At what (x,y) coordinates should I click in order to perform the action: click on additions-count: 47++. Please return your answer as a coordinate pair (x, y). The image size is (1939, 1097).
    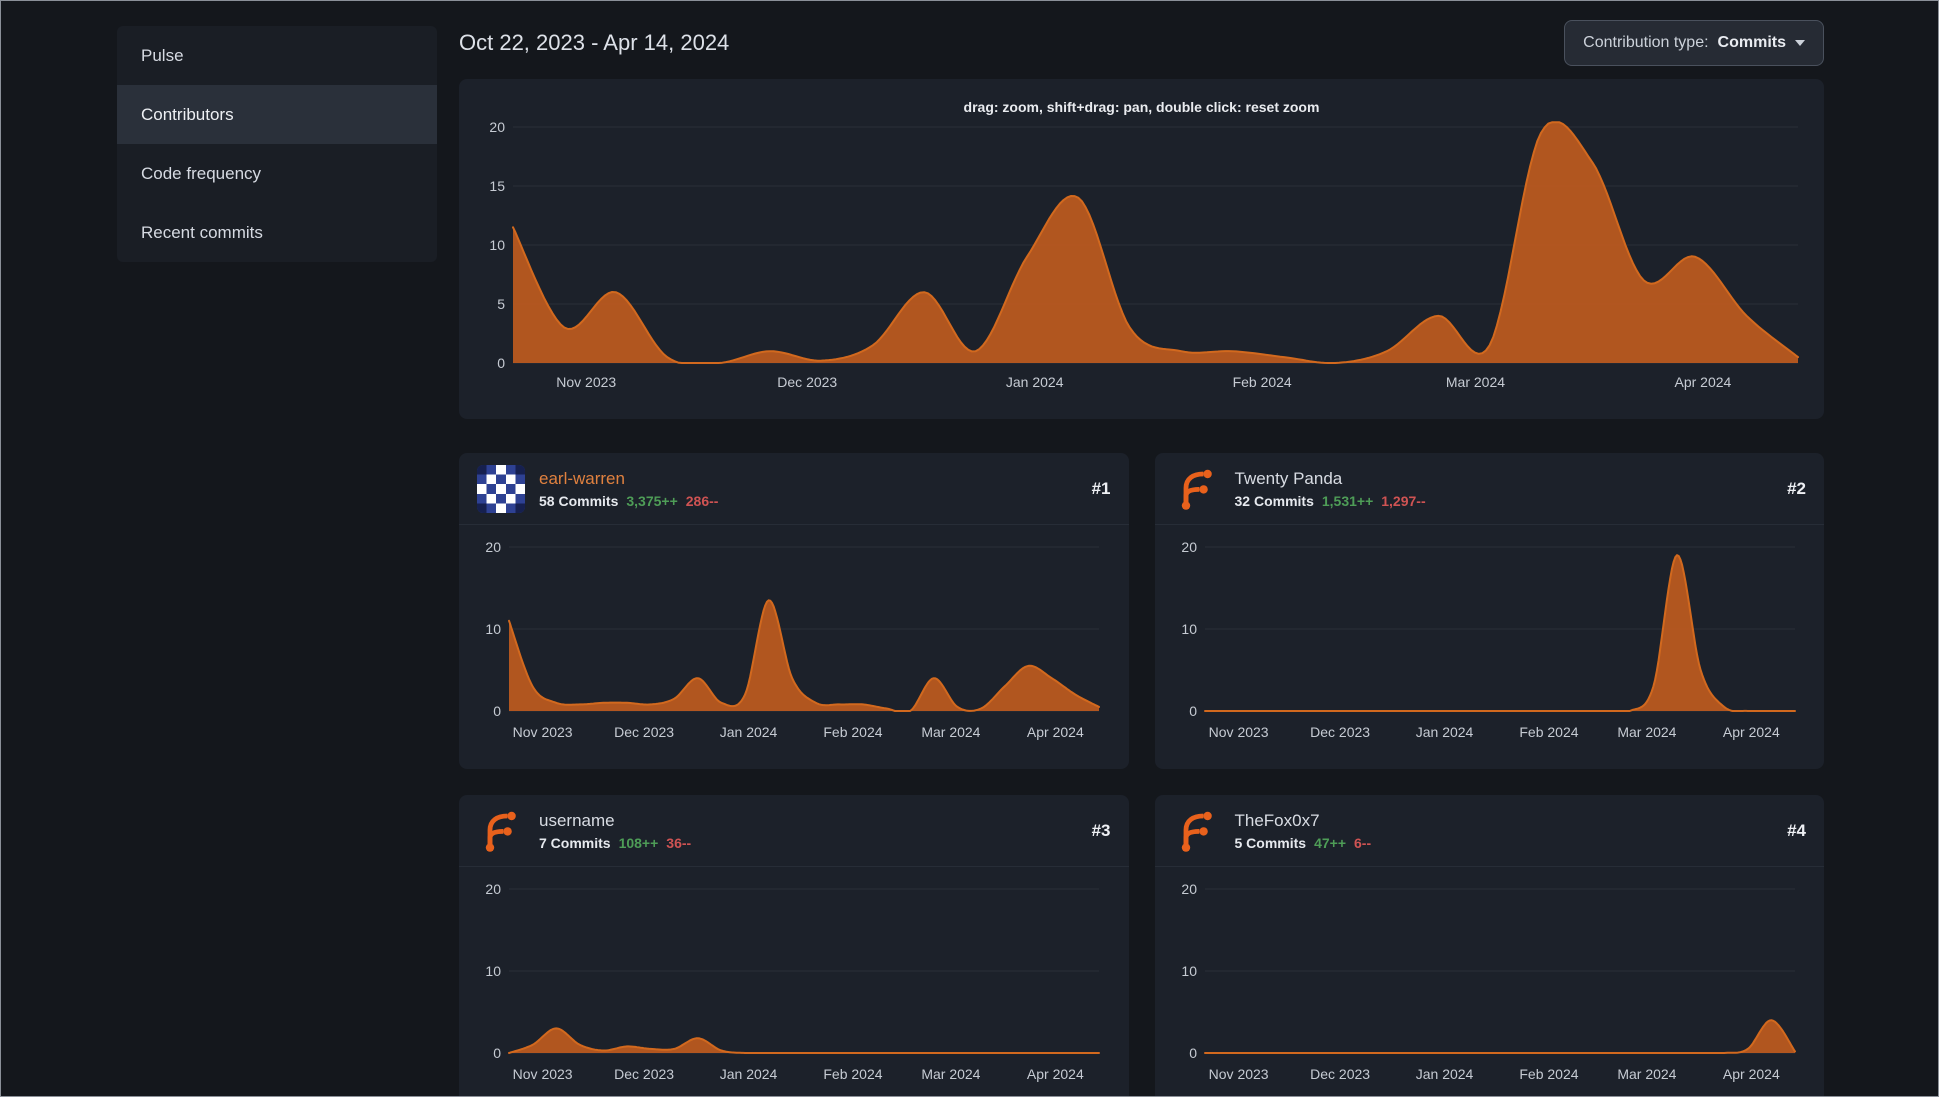
    Looking at the image, I should click on (1330, 843).